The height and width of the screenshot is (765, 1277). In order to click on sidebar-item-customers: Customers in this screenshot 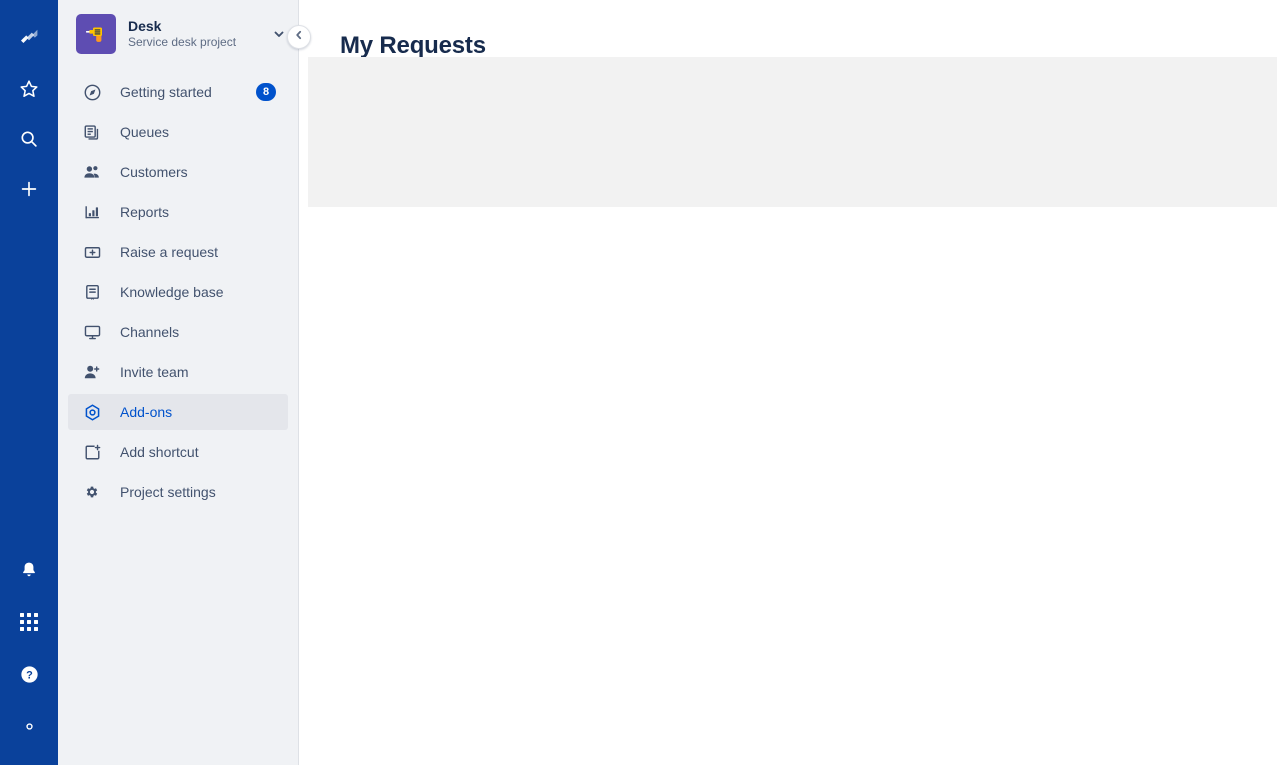, I will do `click(178, 172)`.